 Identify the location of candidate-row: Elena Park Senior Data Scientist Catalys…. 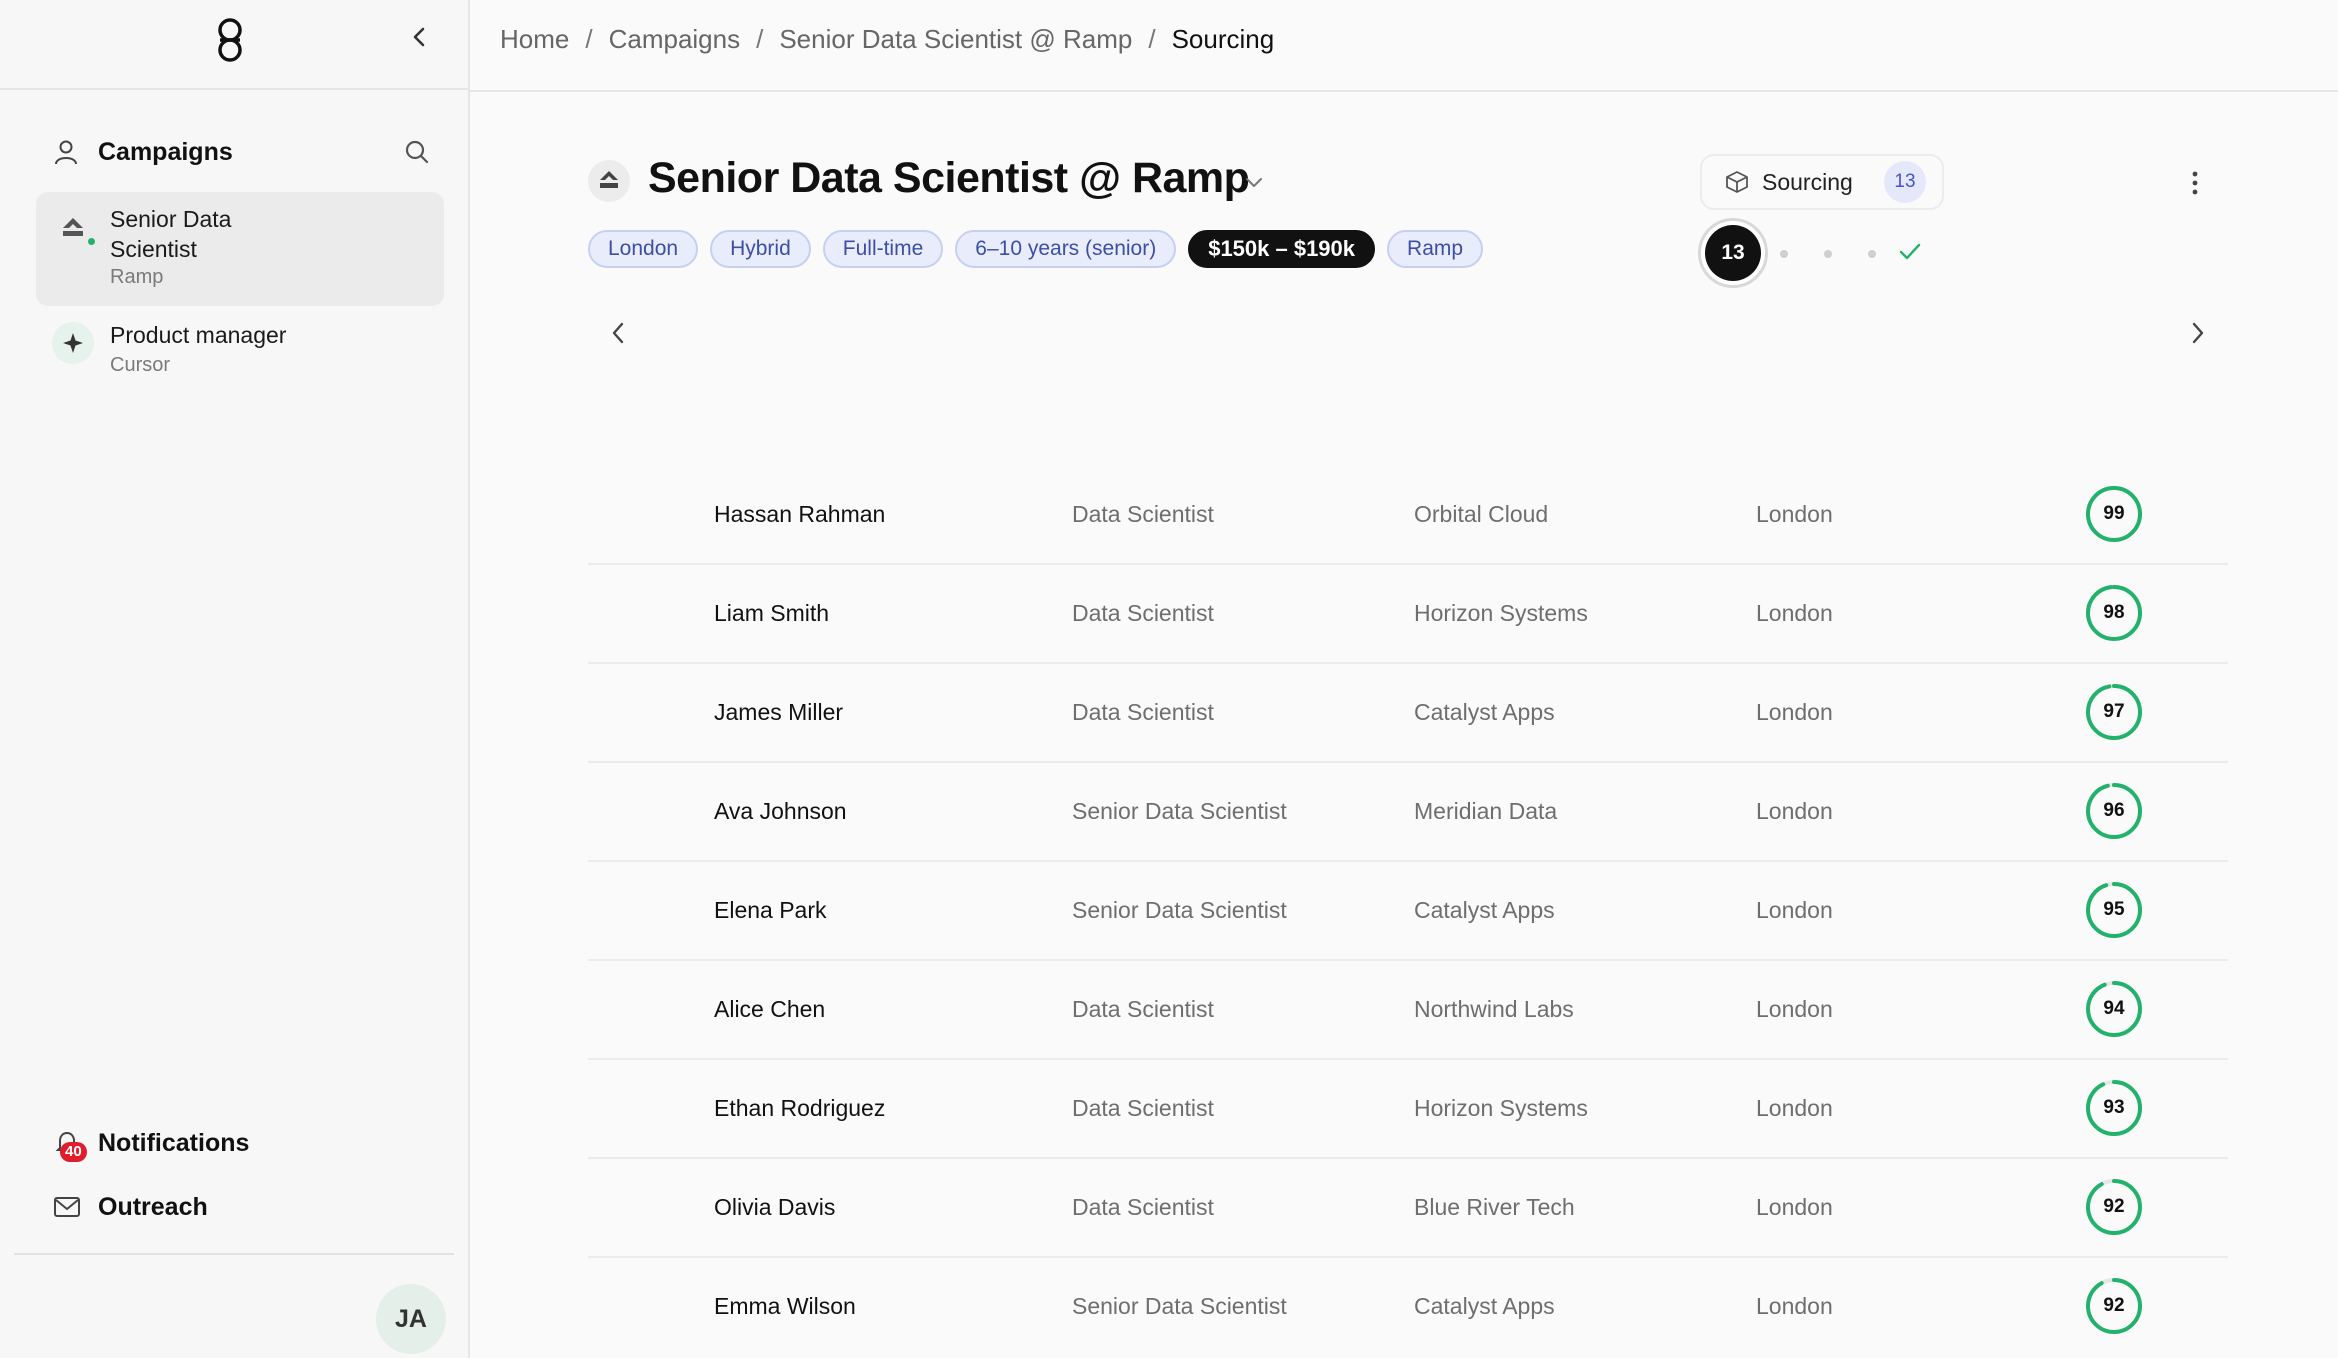
(1408, 911).